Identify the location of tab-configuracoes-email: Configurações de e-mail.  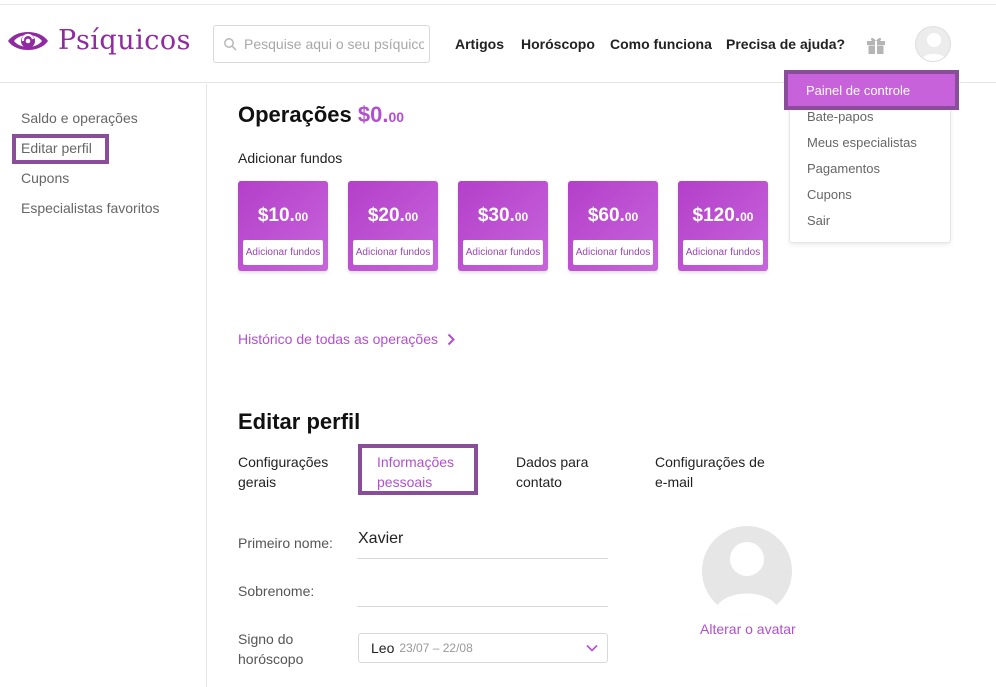
(710, 472).